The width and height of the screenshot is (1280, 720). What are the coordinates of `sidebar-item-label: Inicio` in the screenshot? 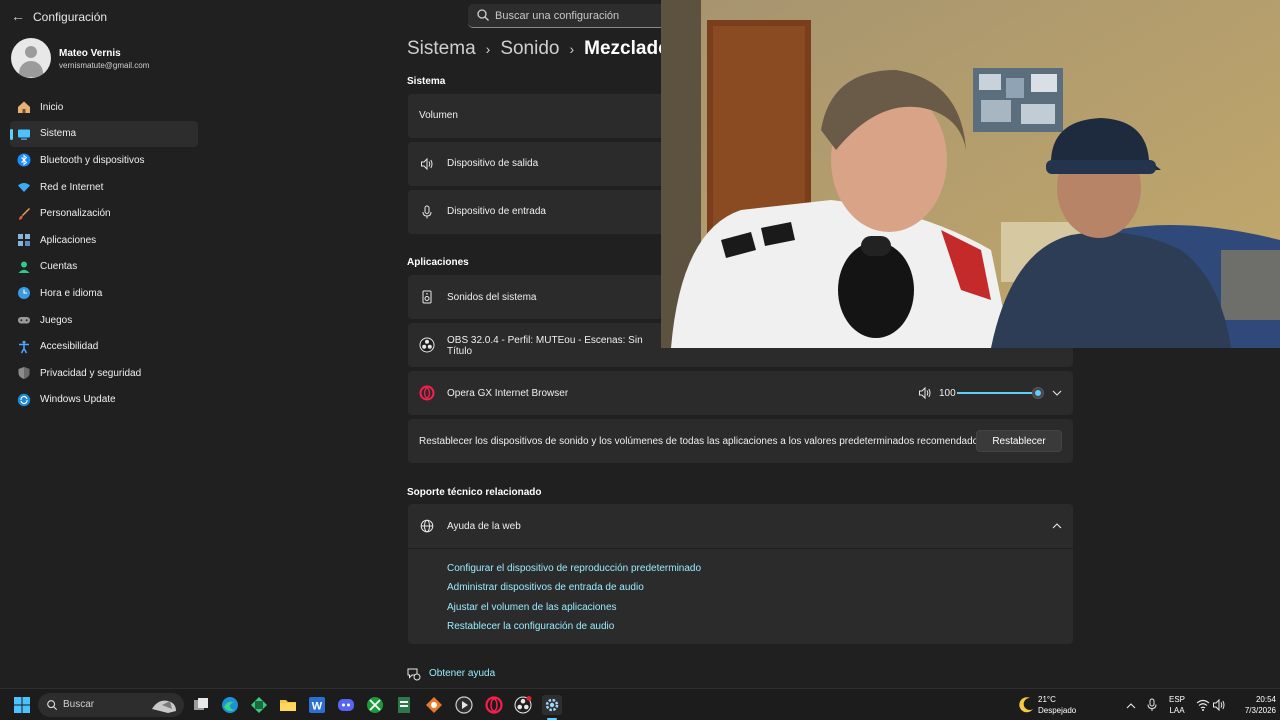 It's located at (52, 107).